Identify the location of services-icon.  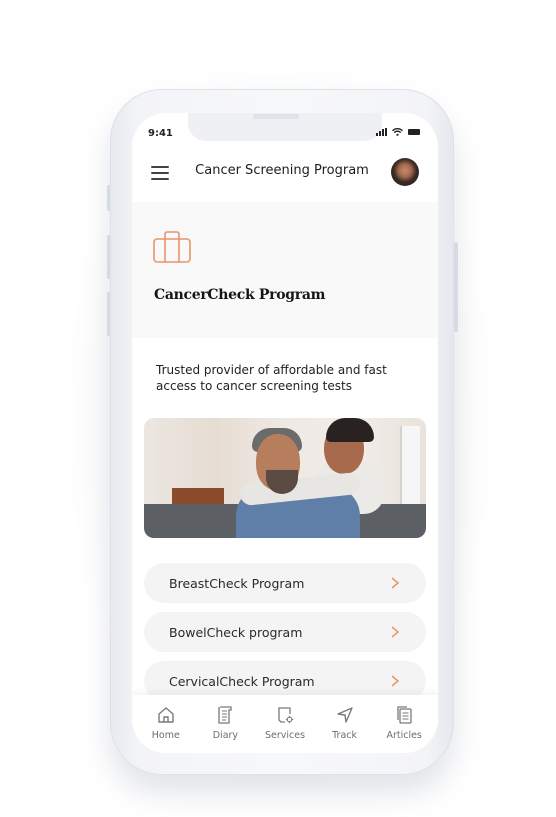
(286, 715).